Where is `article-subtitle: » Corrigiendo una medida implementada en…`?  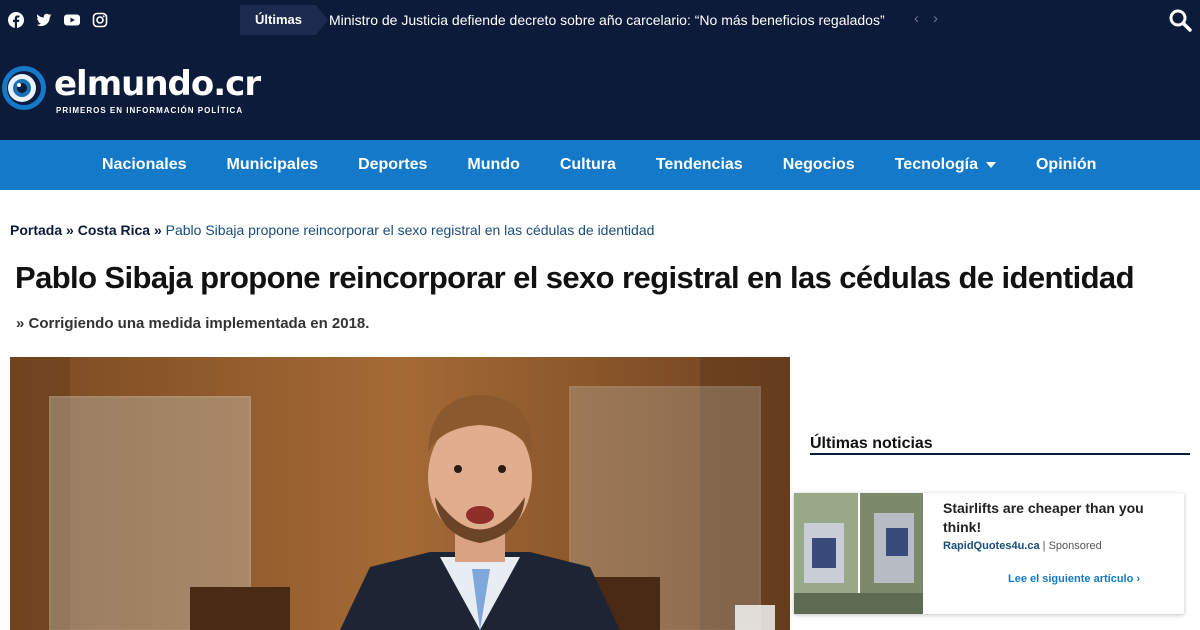 article-subtitle: » Corrigiendo una medida implementada en… is located at coordinates (193, 323).